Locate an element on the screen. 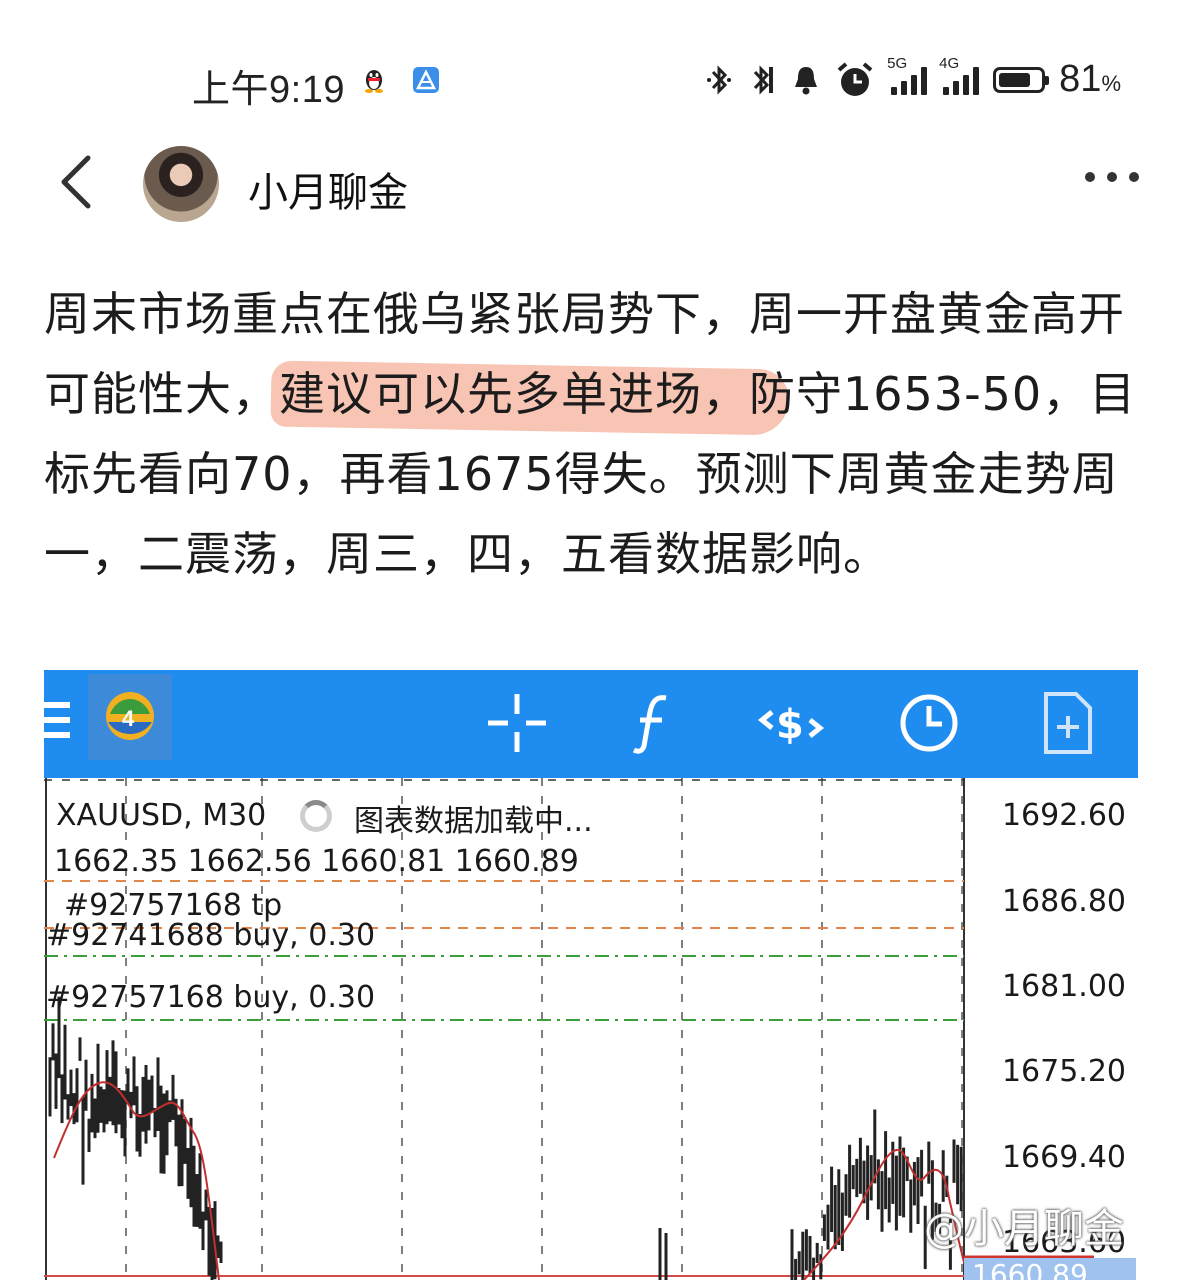 This screenshot has height=1280, width=1179. price-axis-label: 1669.40 is located at coordinates (1063, 1157).